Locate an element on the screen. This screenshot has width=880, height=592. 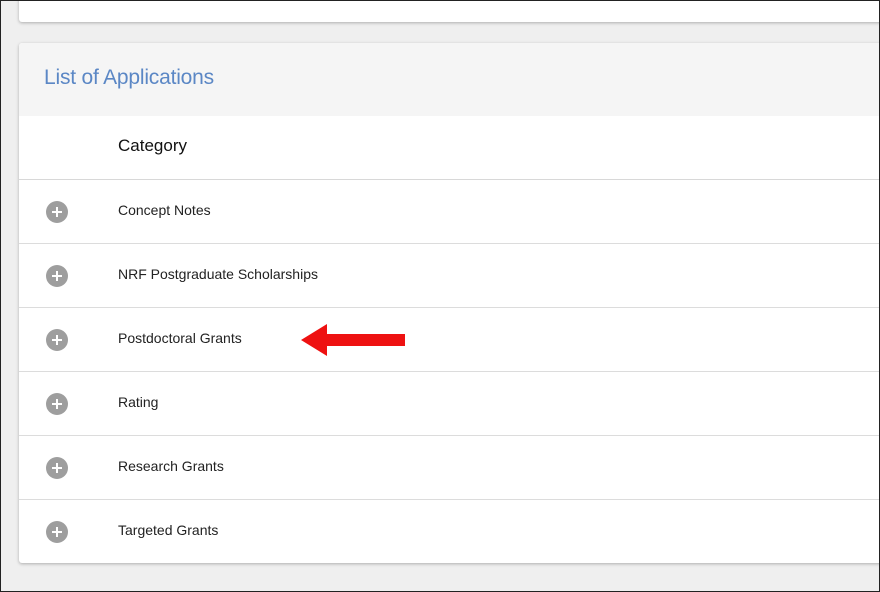
expand-targeted-grants-button is located at coordinates (57, 532).